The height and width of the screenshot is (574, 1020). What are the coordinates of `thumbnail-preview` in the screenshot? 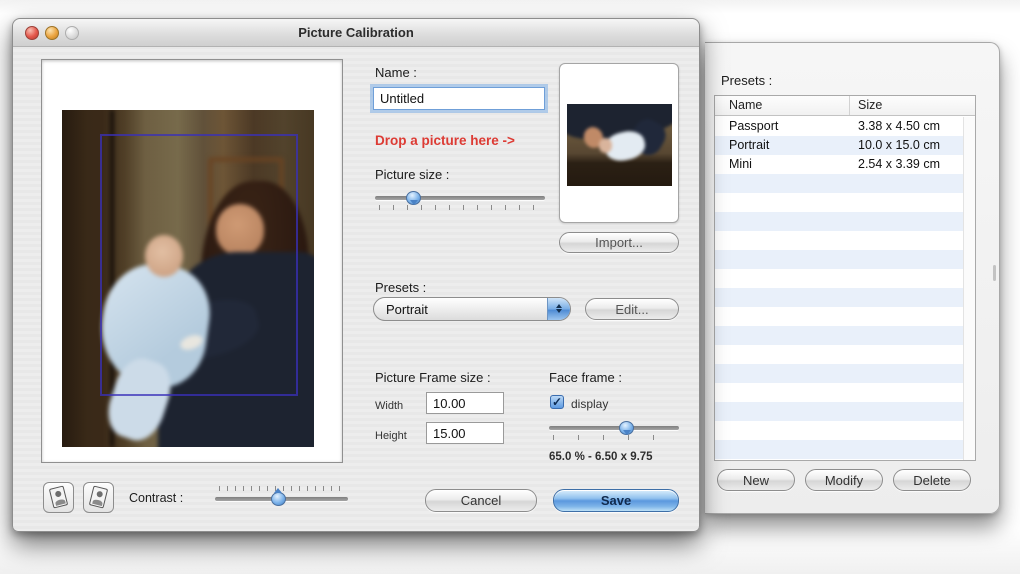 It's located at (619, 145).